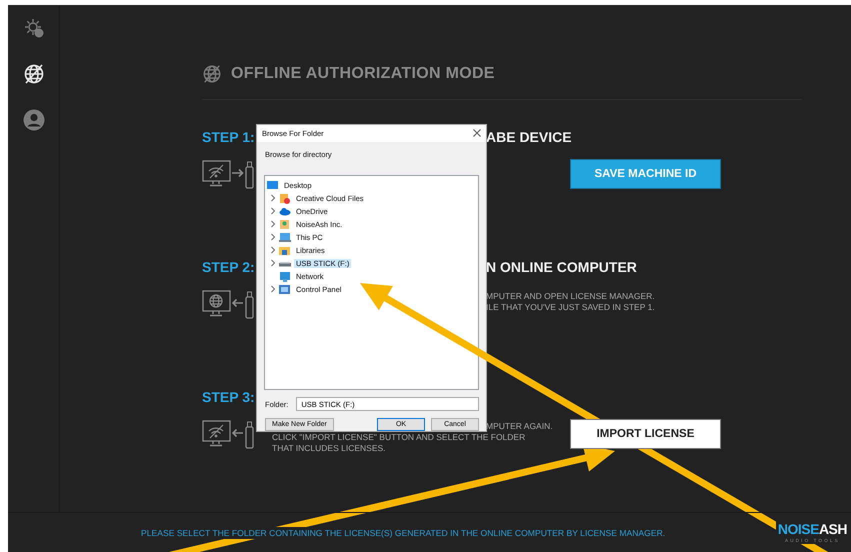  I want to click on cloud-icon, so click(285, 211).